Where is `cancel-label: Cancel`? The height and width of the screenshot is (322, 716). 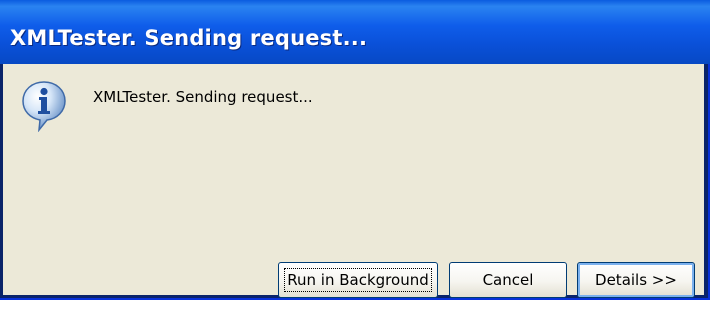
cancel-label: Cancel is located at coordinates (508, 280).